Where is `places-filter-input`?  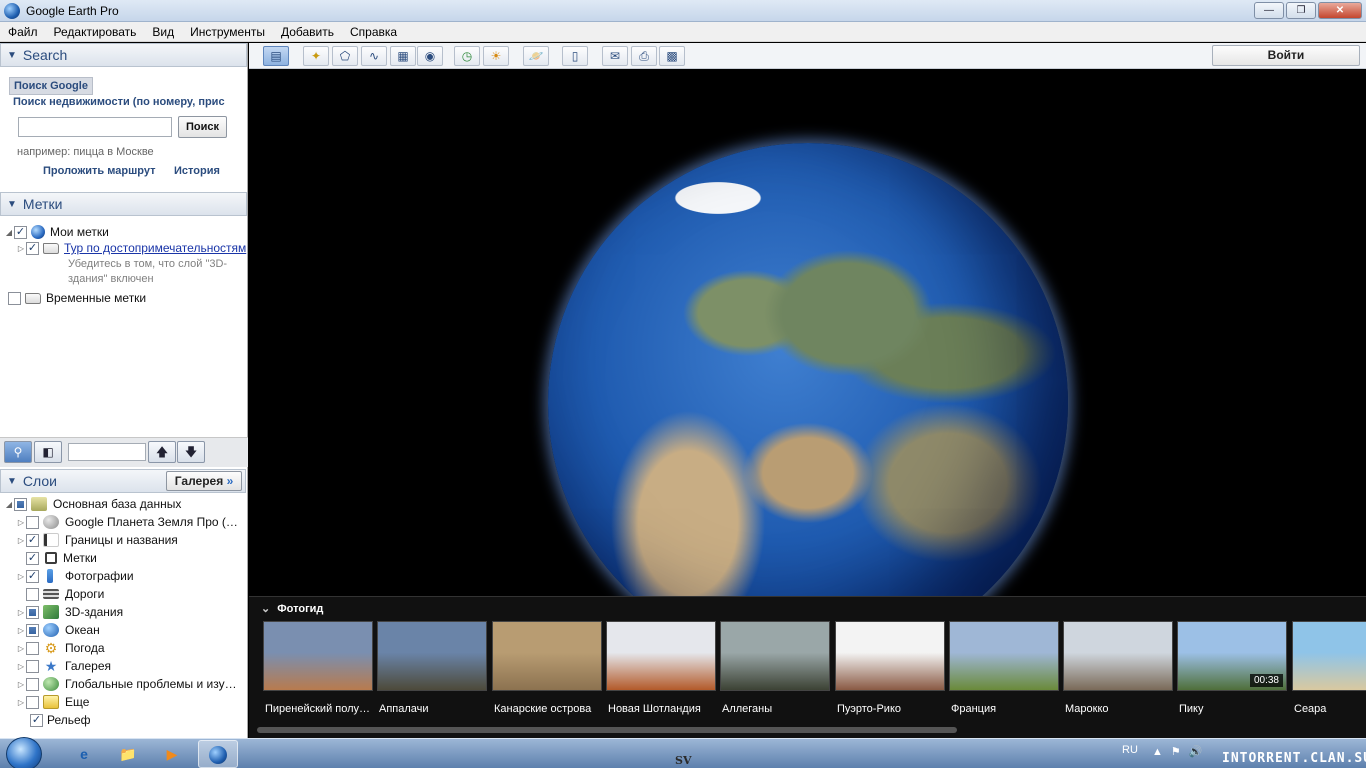
places-filter-input is located at coordinates (107, 452).